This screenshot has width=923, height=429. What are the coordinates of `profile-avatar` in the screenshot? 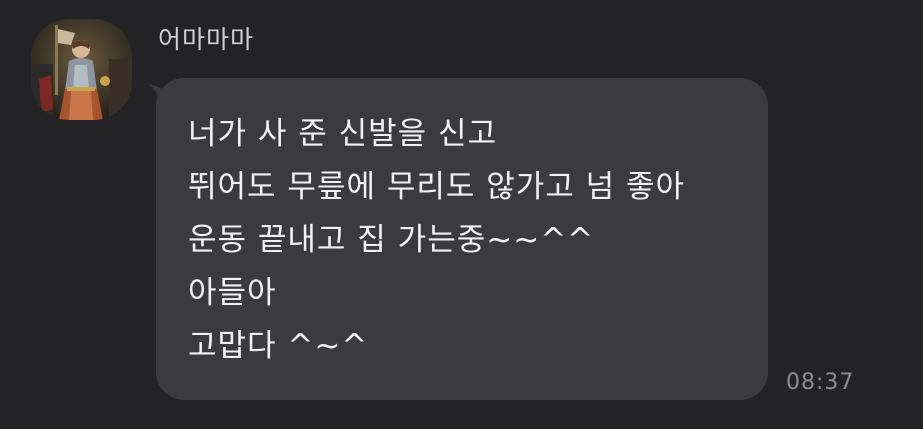 It's located at (81, 69).